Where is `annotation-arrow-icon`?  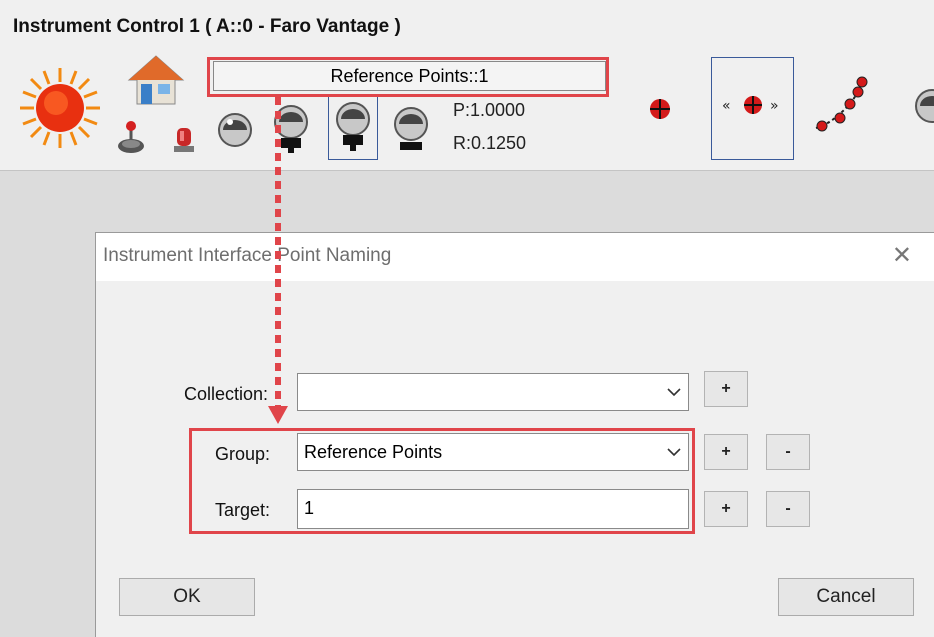 annotation-arrow-icon is located at coordinates (278, 260).